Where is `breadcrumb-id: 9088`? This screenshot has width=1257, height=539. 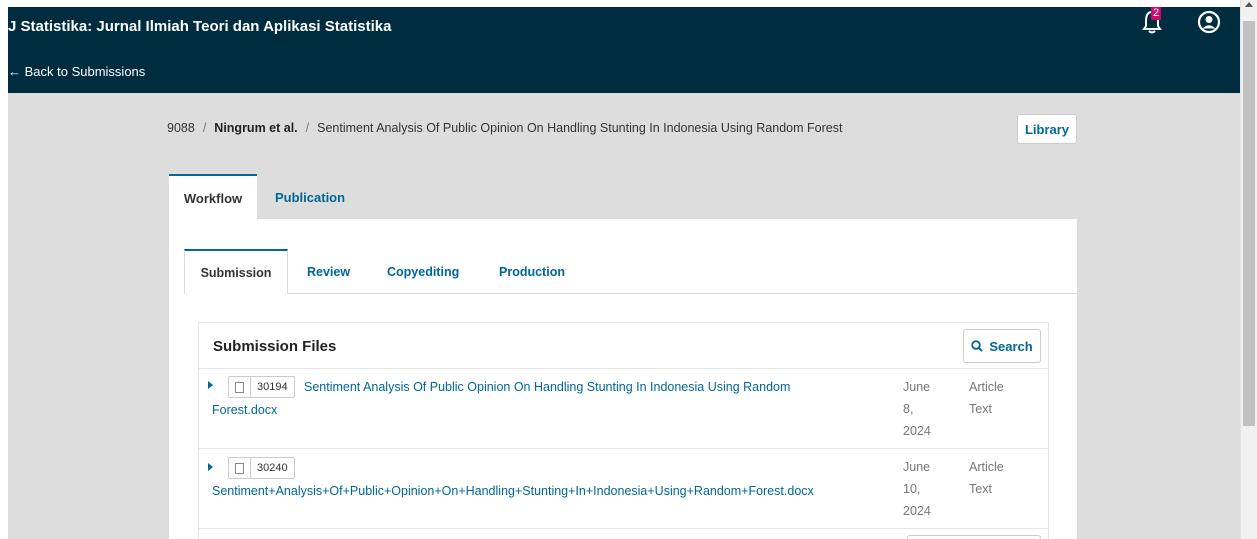
breadcrumb-id: 9088 is located at coordinates (181, 128).